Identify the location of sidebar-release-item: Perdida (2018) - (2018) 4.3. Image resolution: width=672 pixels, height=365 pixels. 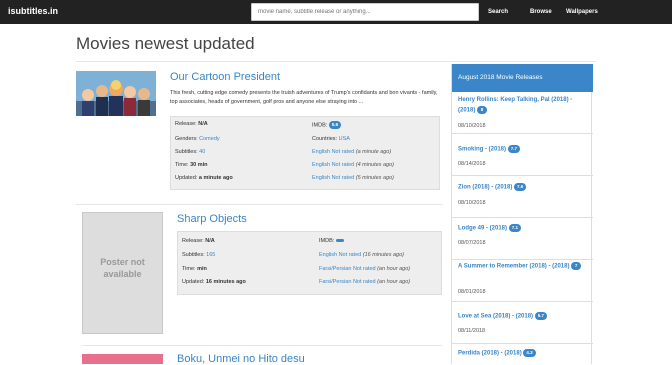
(522, 354).